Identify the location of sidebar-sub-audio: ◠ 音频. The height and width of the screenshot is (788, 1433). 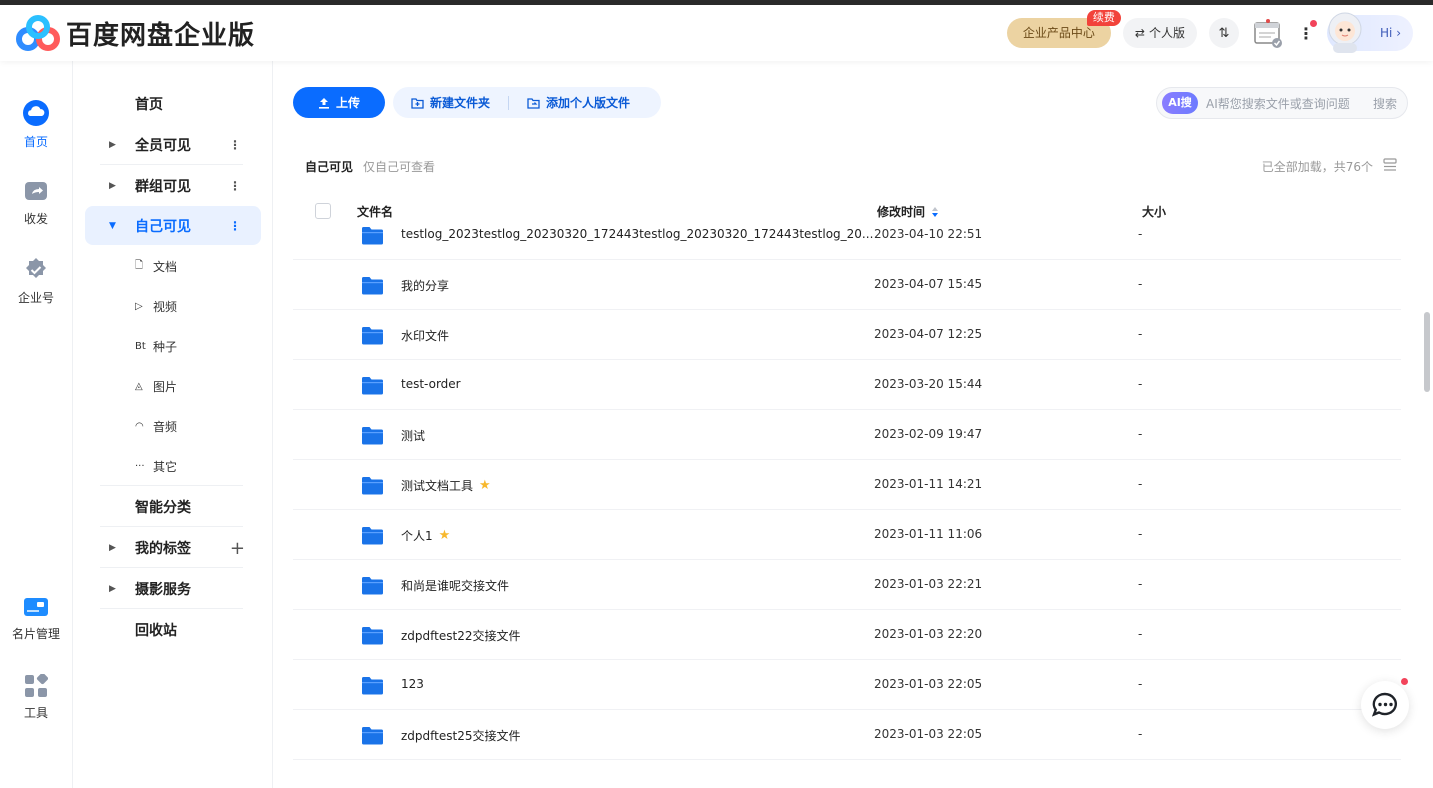
(173, 426).